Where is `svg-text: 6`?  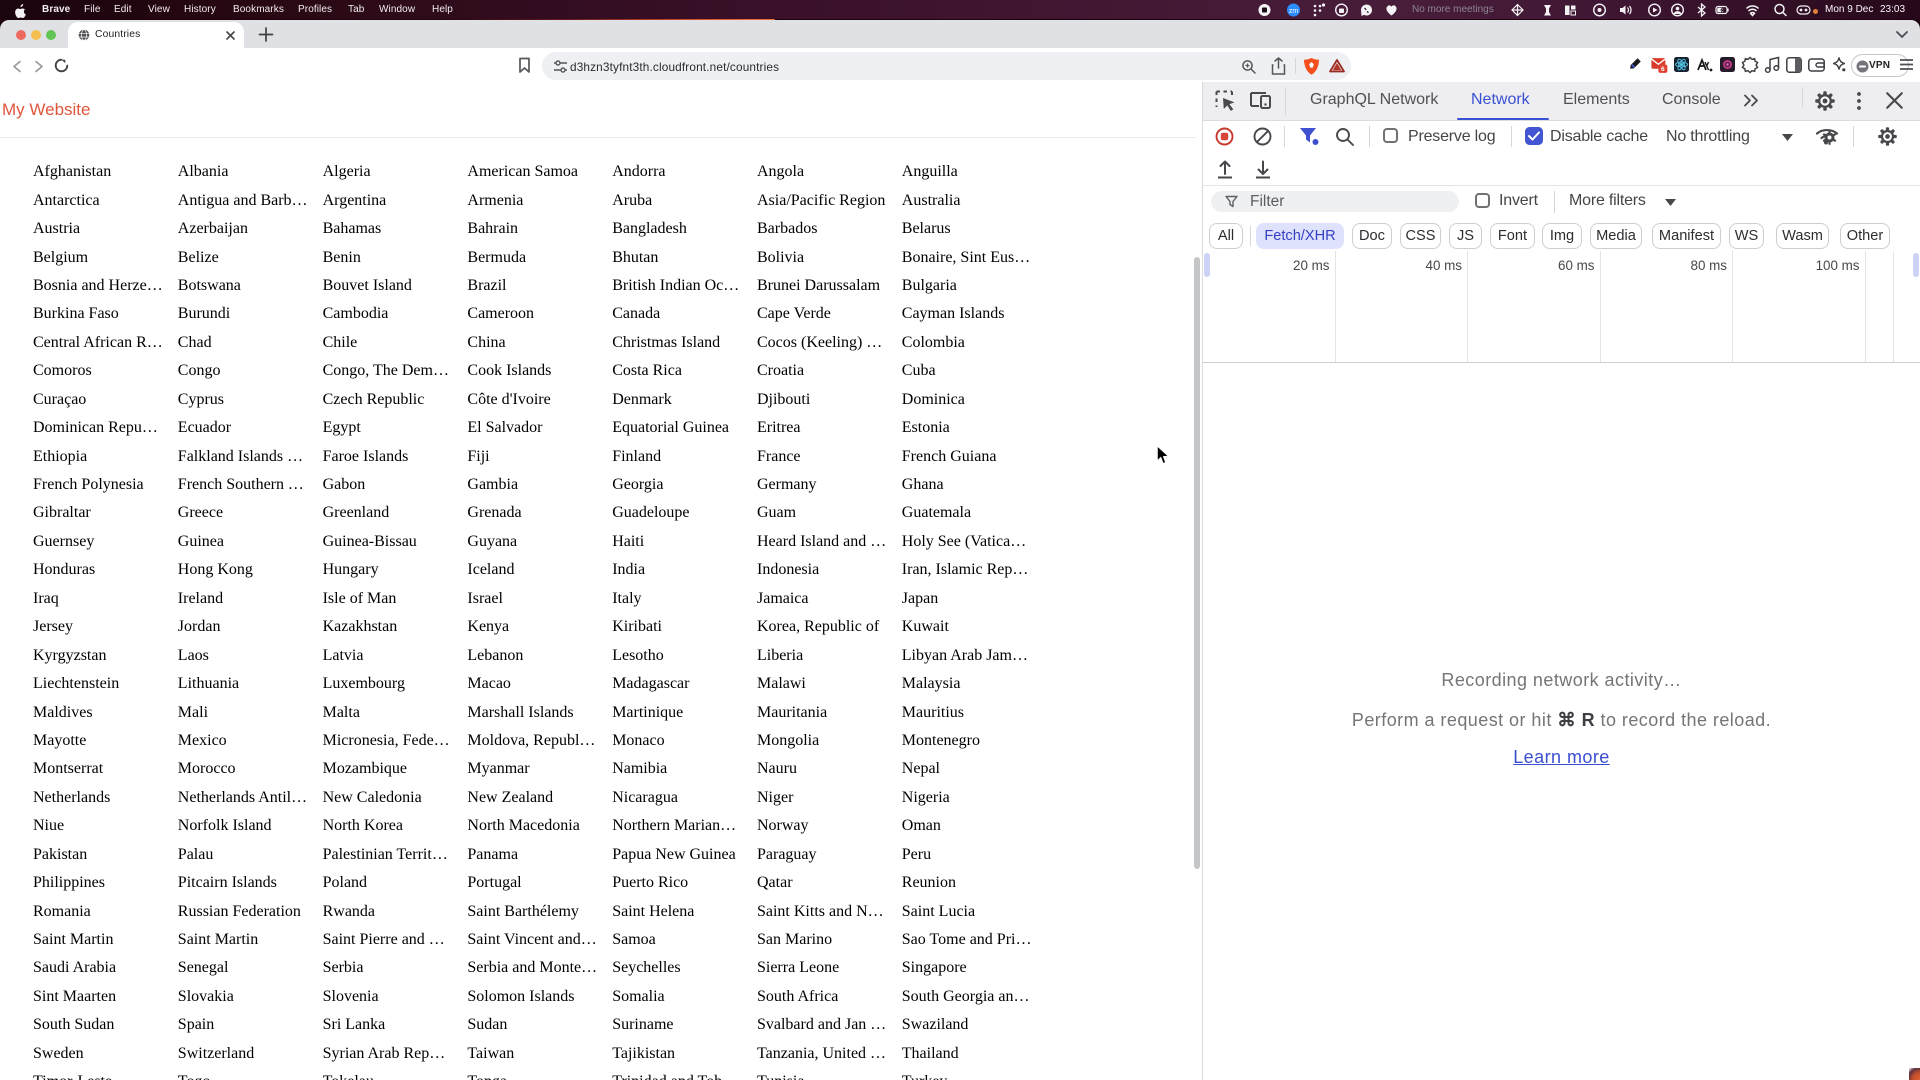
svg-text: 6 is located at coordinates (1663, 69).